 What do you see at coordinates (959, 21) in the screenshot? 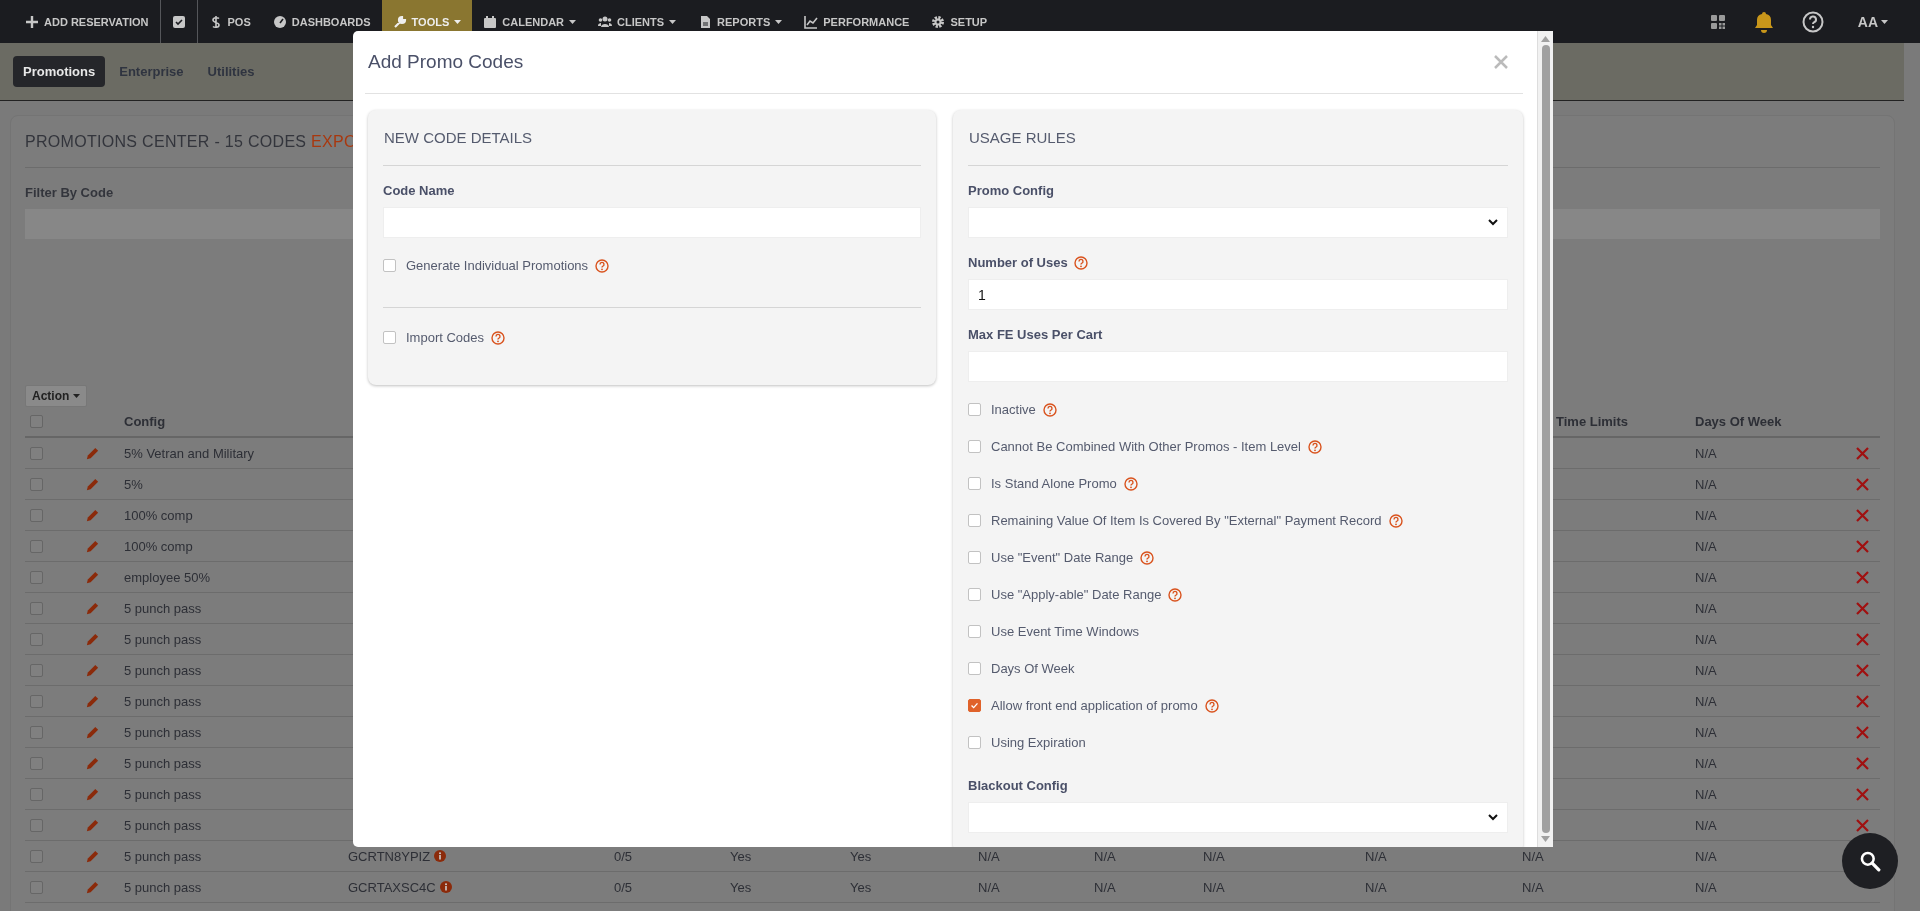
I see `nav-item: SETUP` at bounding box center [959, 21].